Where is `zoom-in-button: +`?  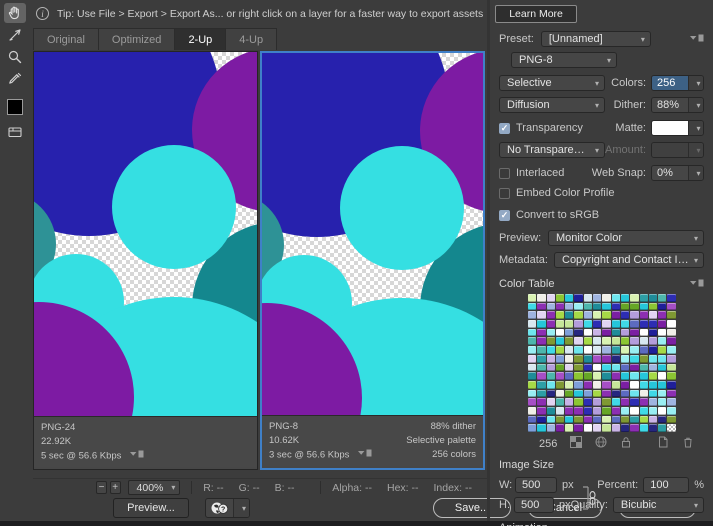
zoom-in-button: + is located at coordinates (115, 487).